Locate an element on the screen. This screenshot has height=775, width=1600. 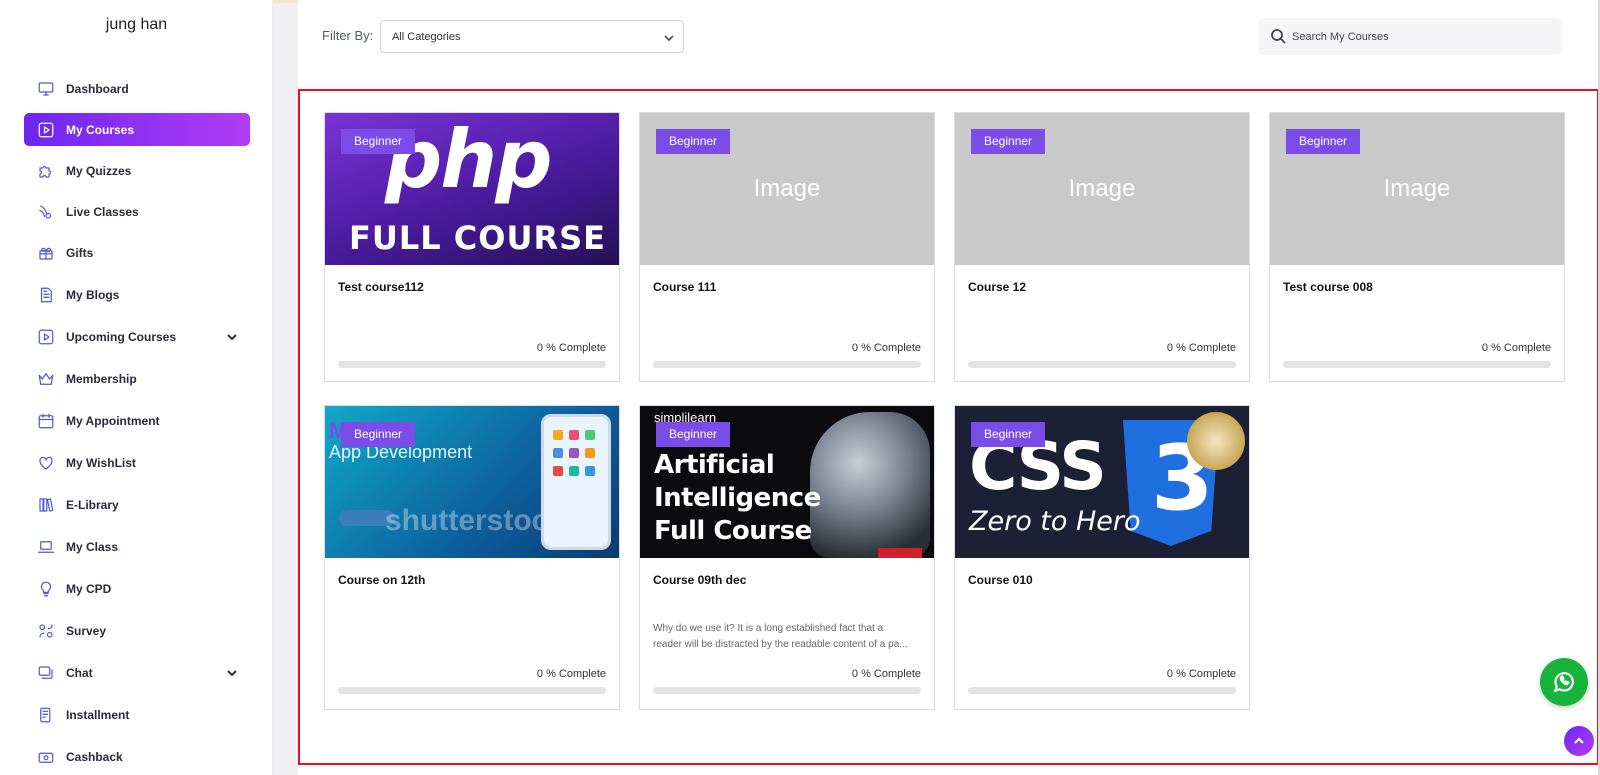
user-name: jung han is located at coordinates (136, 24).